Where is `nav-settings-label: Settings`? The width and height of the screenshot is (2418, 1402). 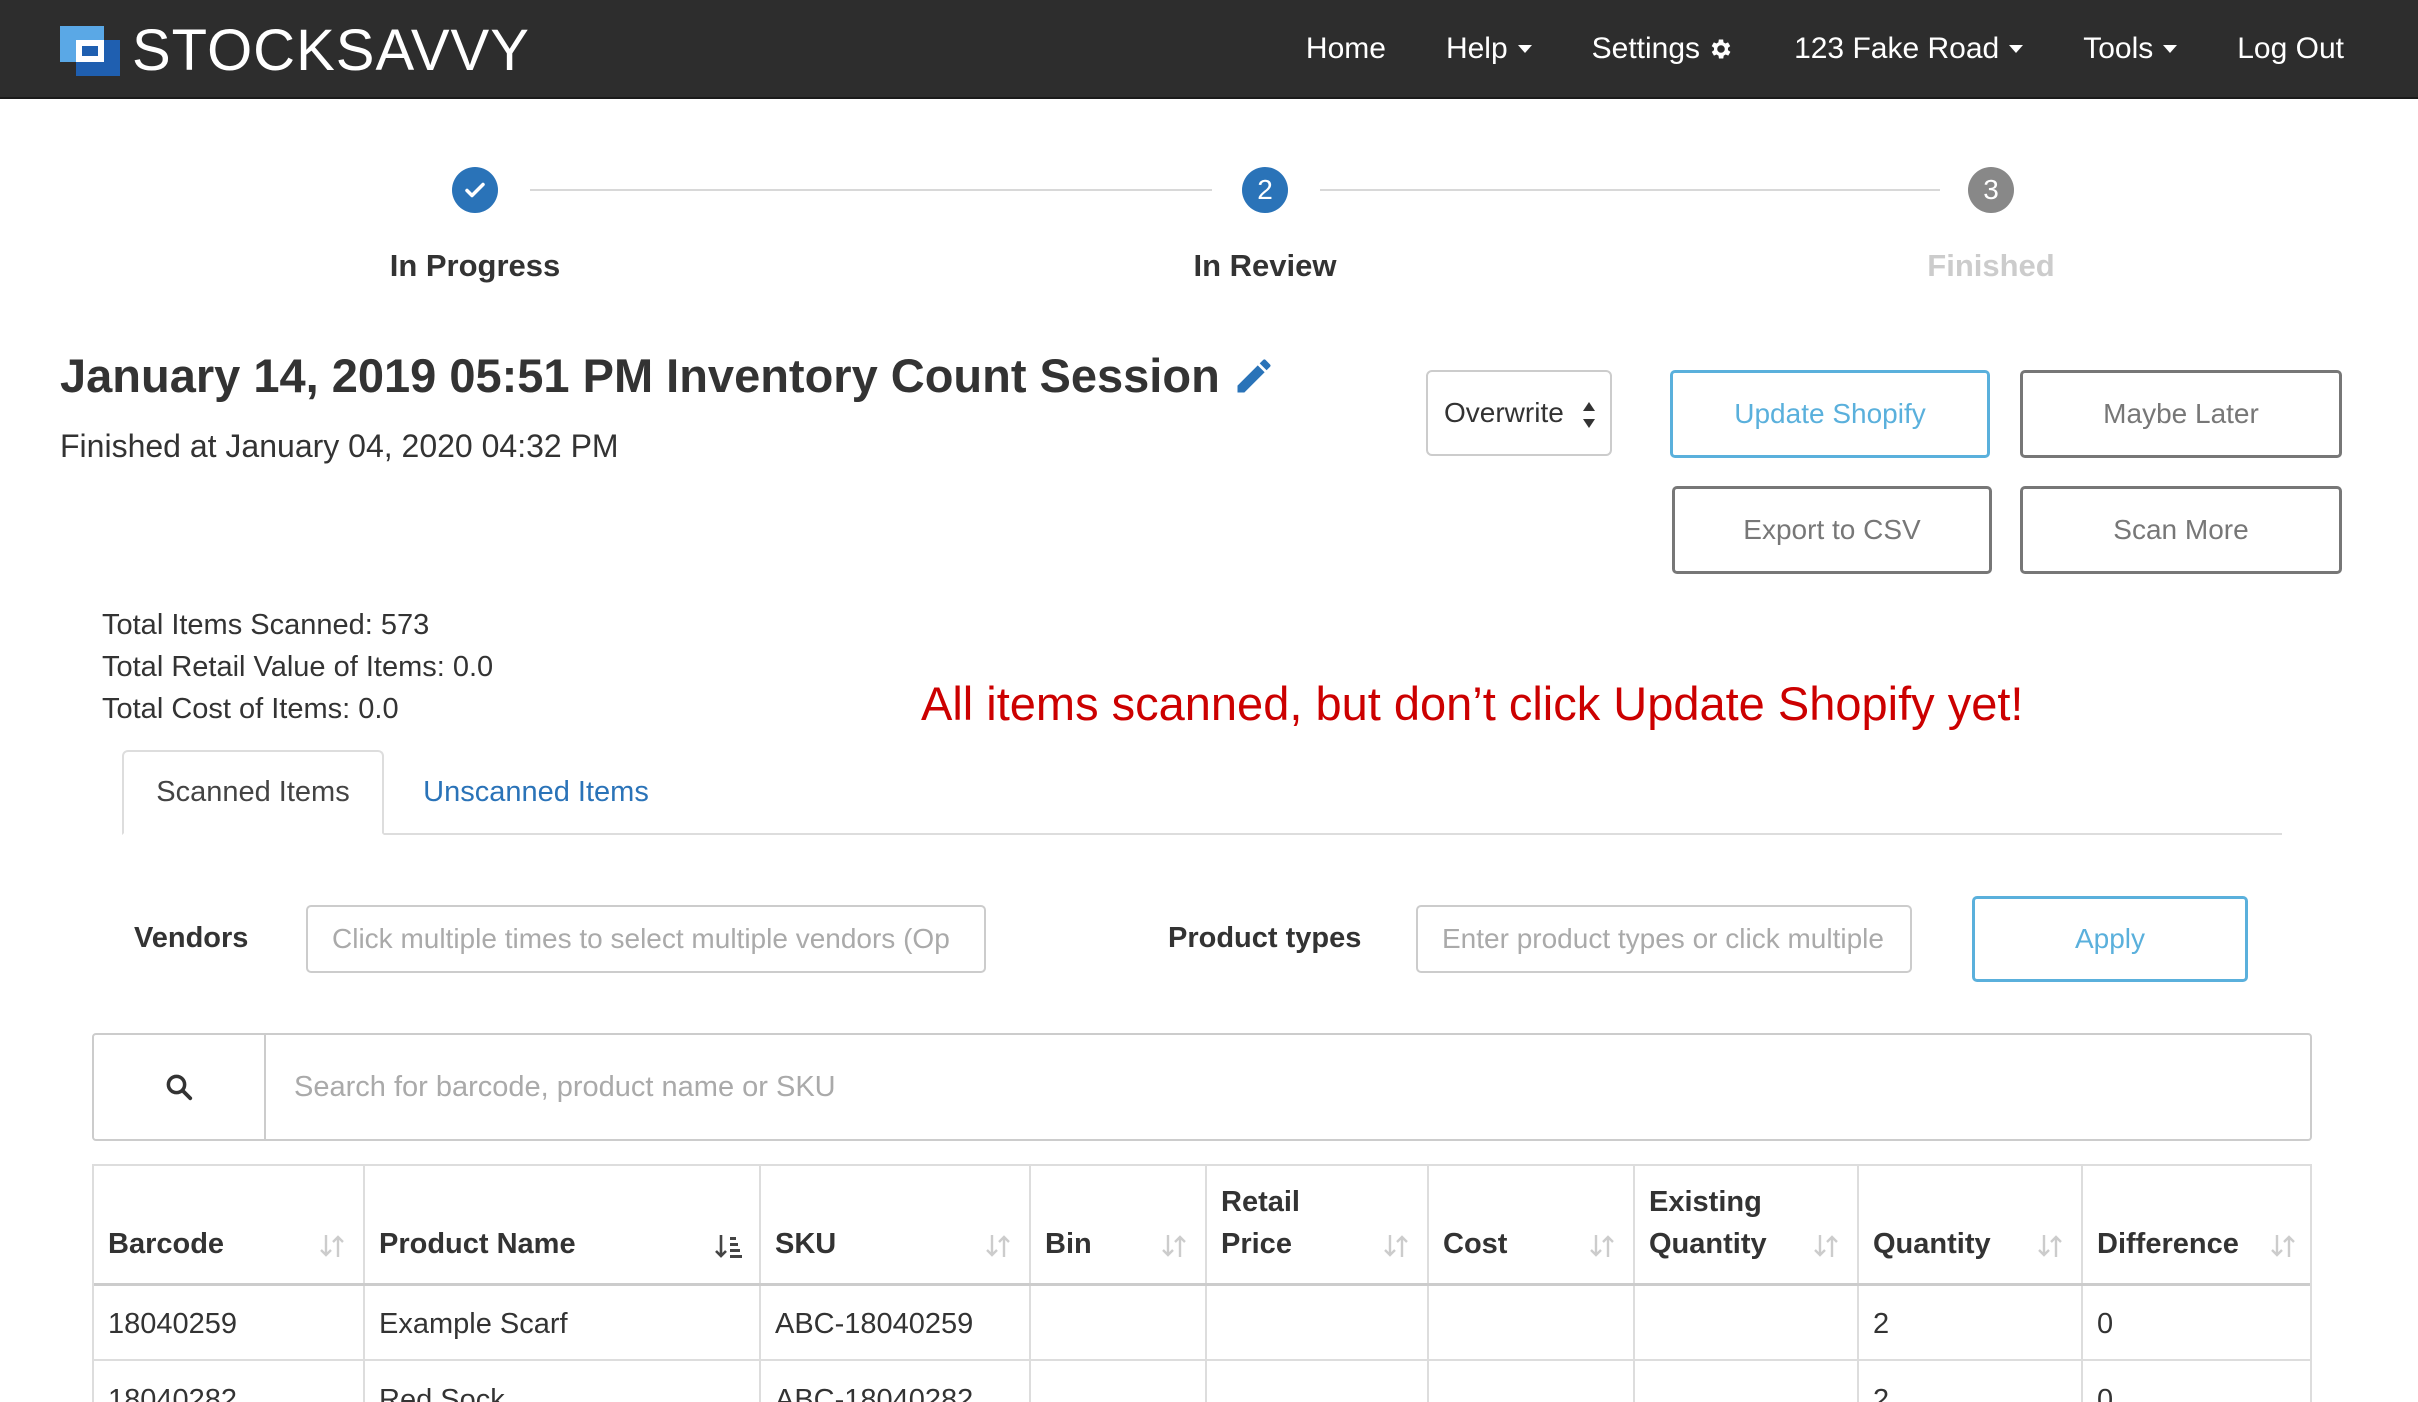
nav-settings-label: Settings is located at coordinates (1646, 48).